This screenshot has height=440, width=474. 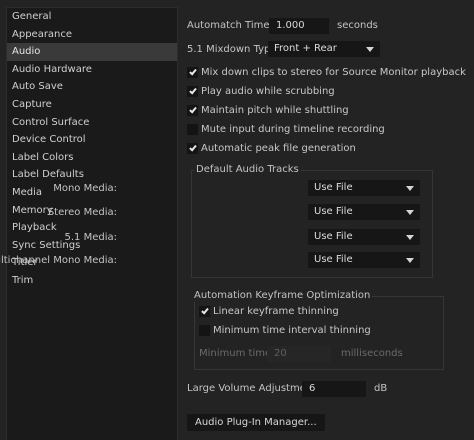 What do you see at coordinates (192, 129) in the screenshot?
I see `mute-input-checkbox` at bounding box center [192, 129].